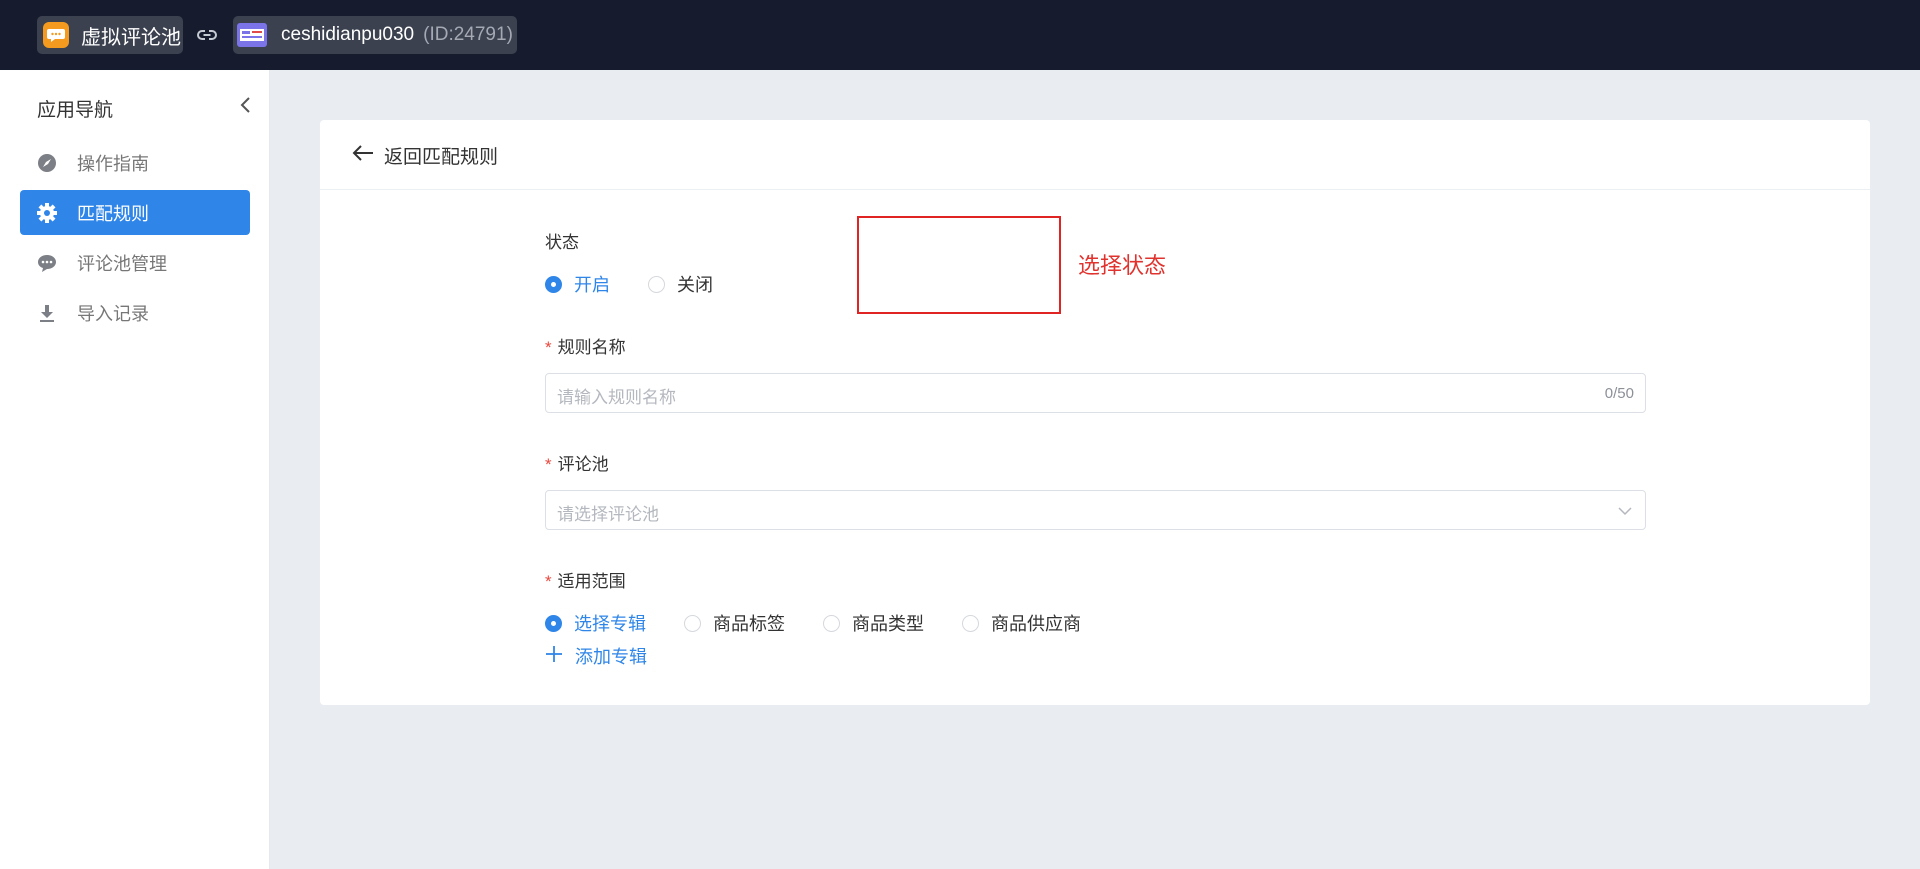  I want to click on comment-pool-placeholder: 请选择评论池, so click(608, 514).